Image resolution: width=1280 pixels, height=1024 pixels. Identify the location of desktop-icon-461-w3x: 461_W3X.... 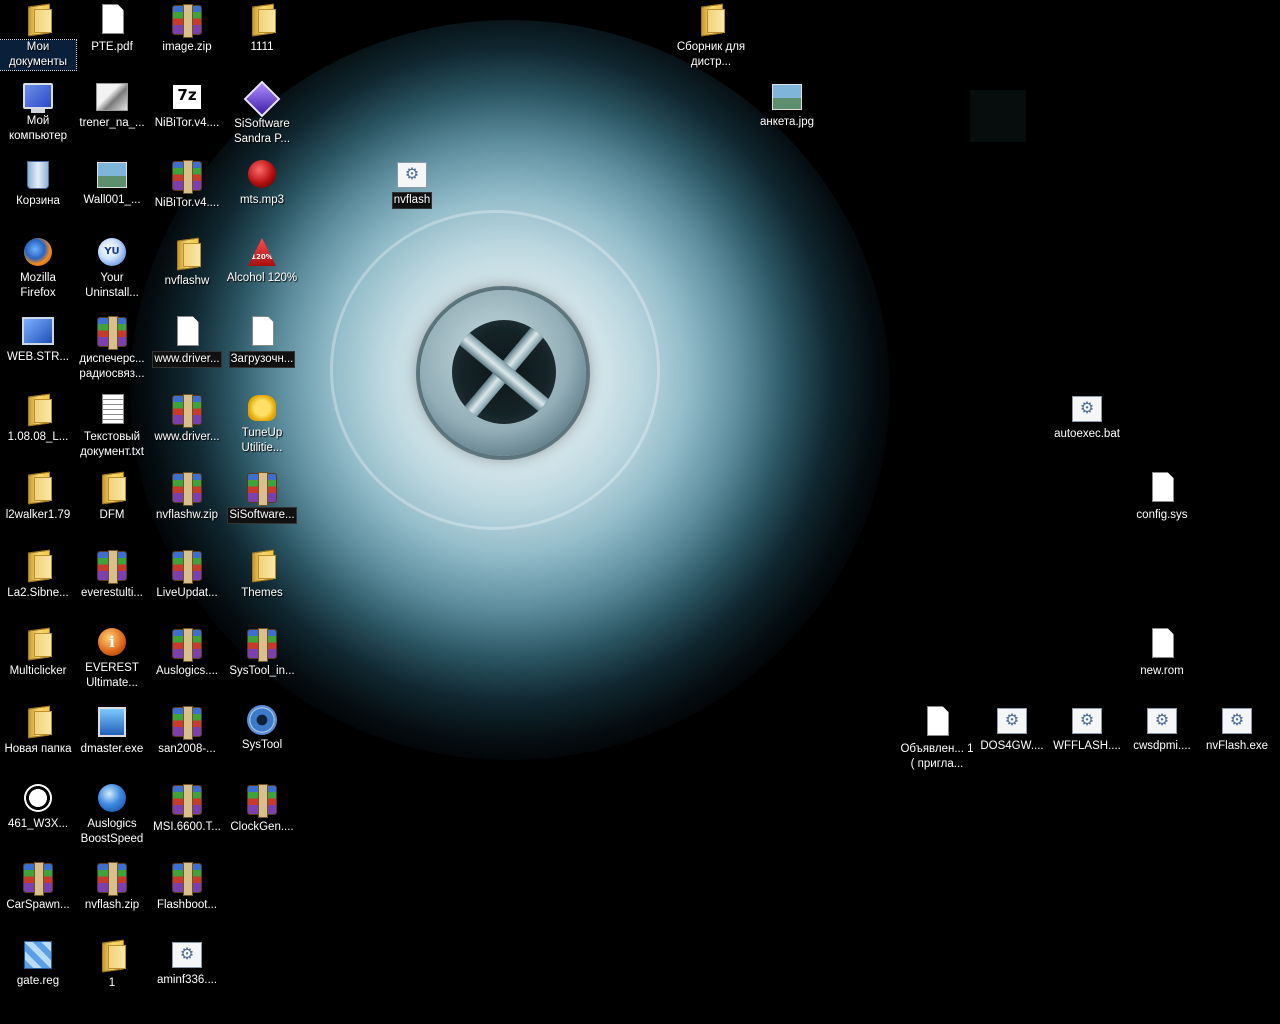
(38, 817).